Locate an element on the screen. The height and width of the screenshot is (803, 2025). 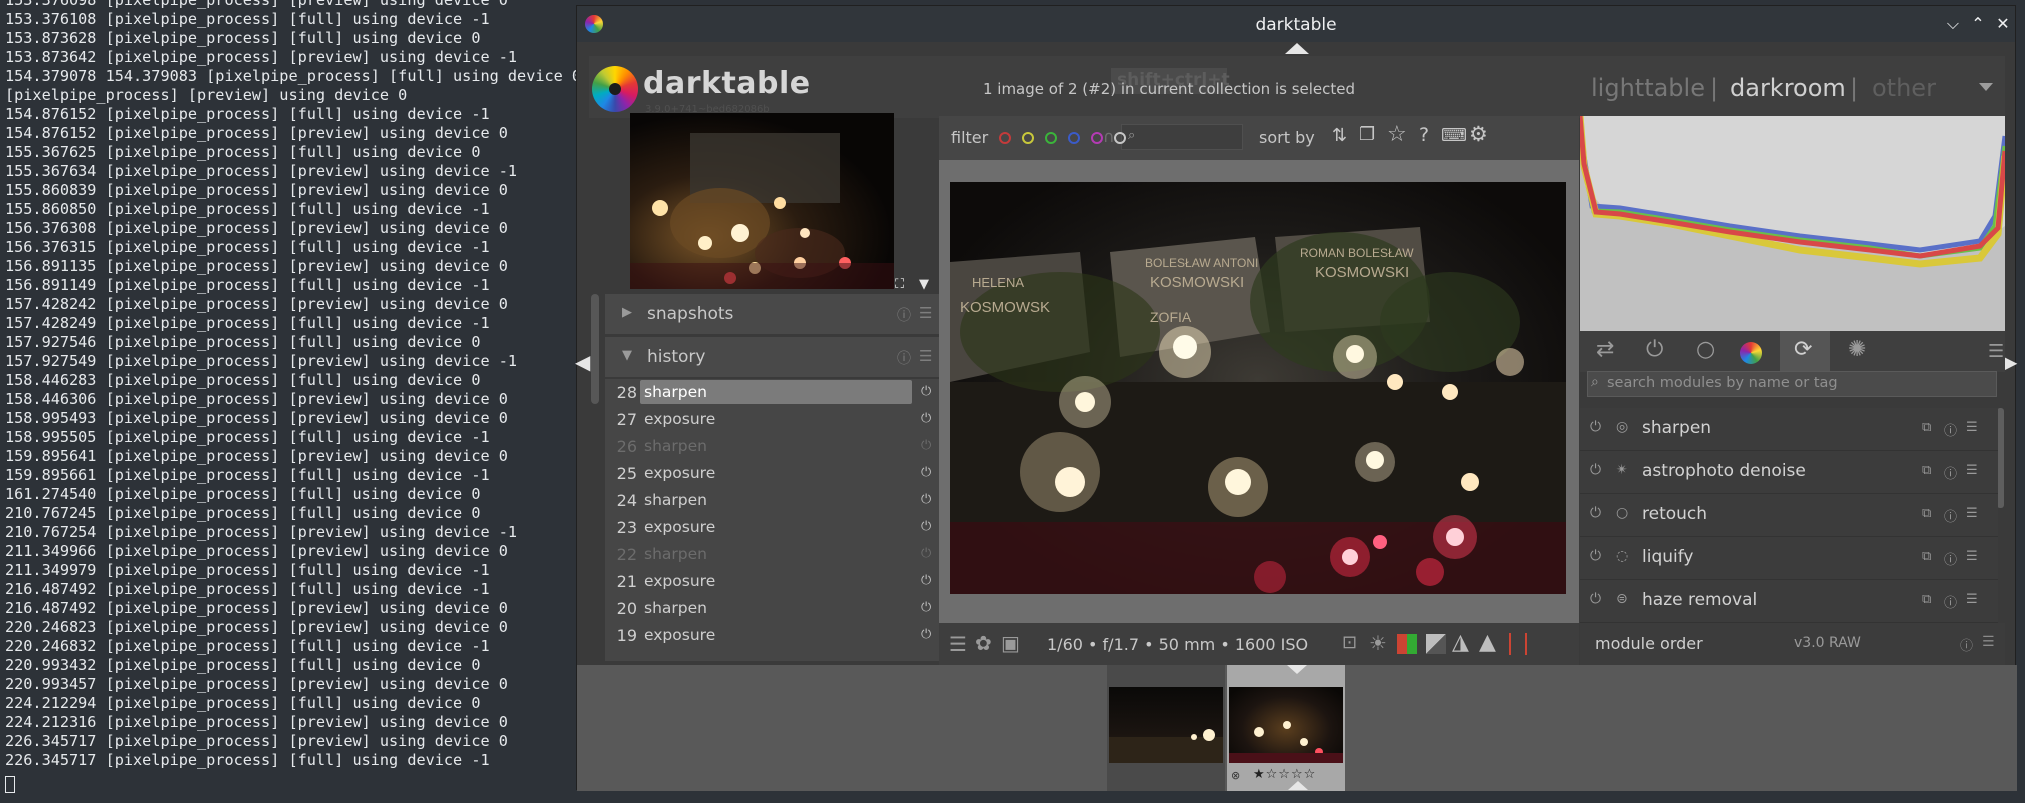
color-assessment-icon is located at coordinates (1407, 644).